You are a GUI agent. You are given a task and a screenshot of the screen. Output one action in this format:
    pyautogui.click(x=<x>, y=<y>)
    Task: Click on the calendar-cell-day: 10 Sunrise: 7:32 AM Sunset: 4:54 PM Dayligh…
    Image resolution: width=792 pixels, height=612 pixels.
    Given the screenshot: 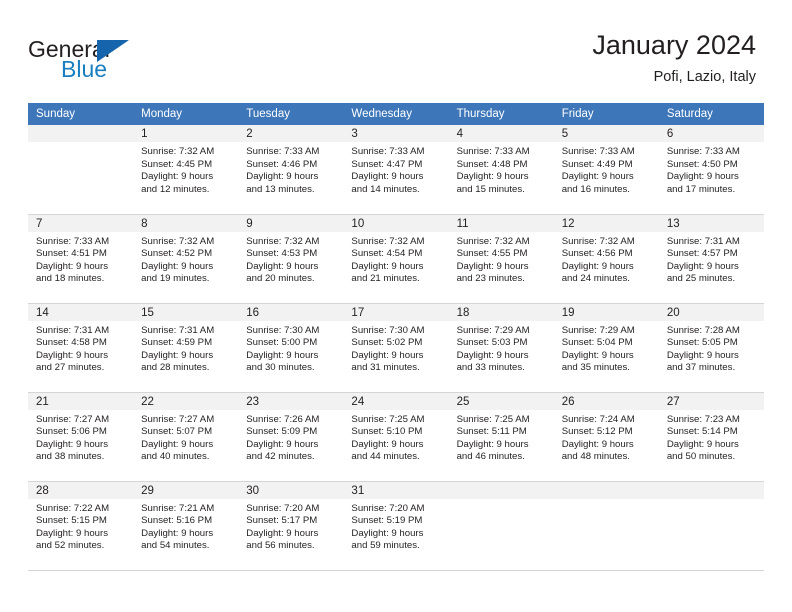 What is the action you would take?
    pyautogui.click(x=396, y=258)
    